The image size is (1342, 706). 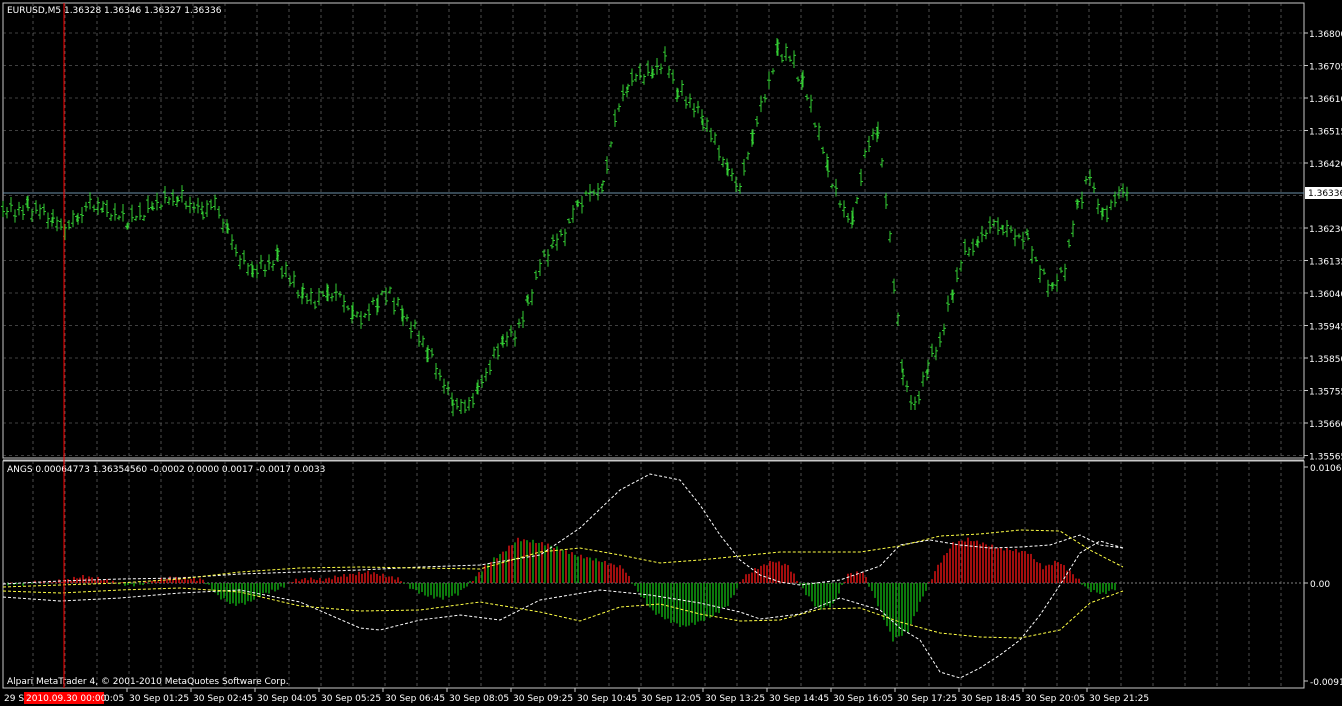 I want to click on price-tick-label: 1.35565, so click(x=1325, y=458).